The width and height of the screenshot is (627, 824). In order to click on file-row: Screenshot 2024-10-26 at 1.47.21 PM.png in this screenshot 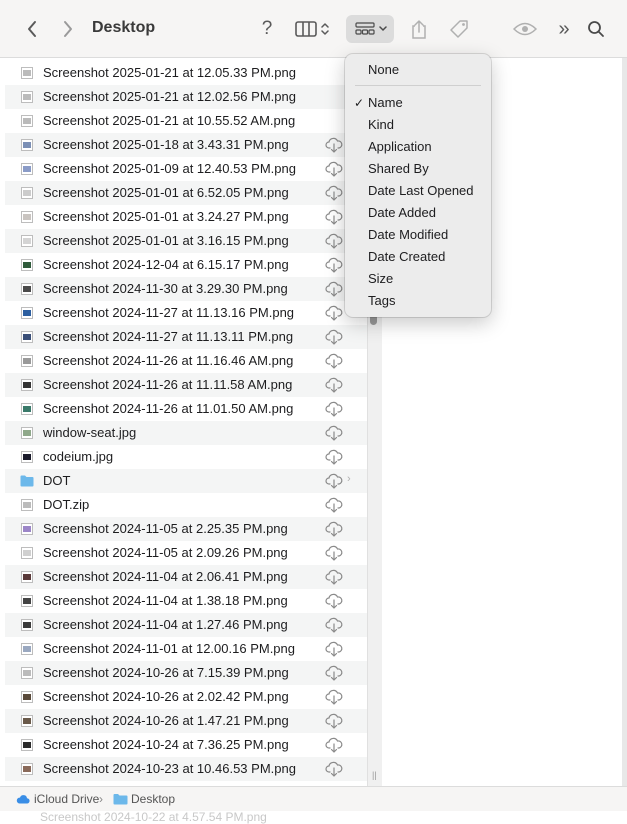, I will do `click(186, 721)`.